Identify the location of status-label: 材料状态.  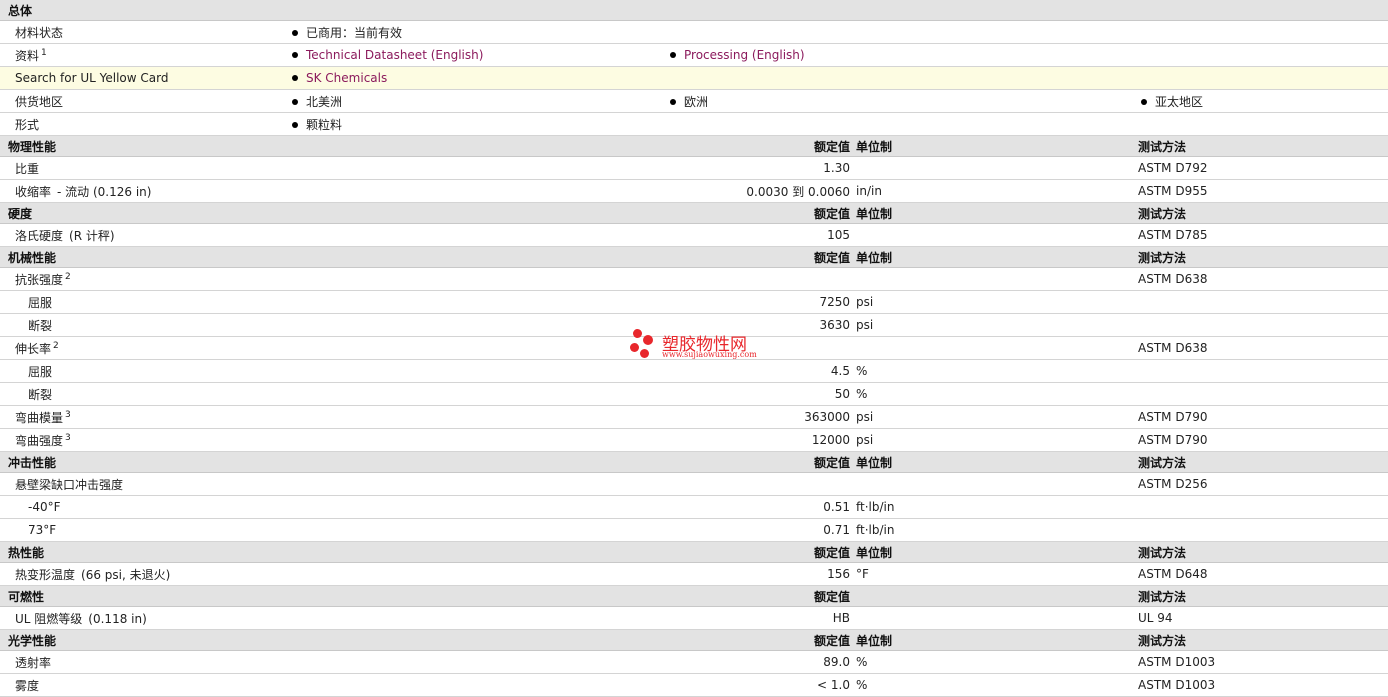
(144, 32).